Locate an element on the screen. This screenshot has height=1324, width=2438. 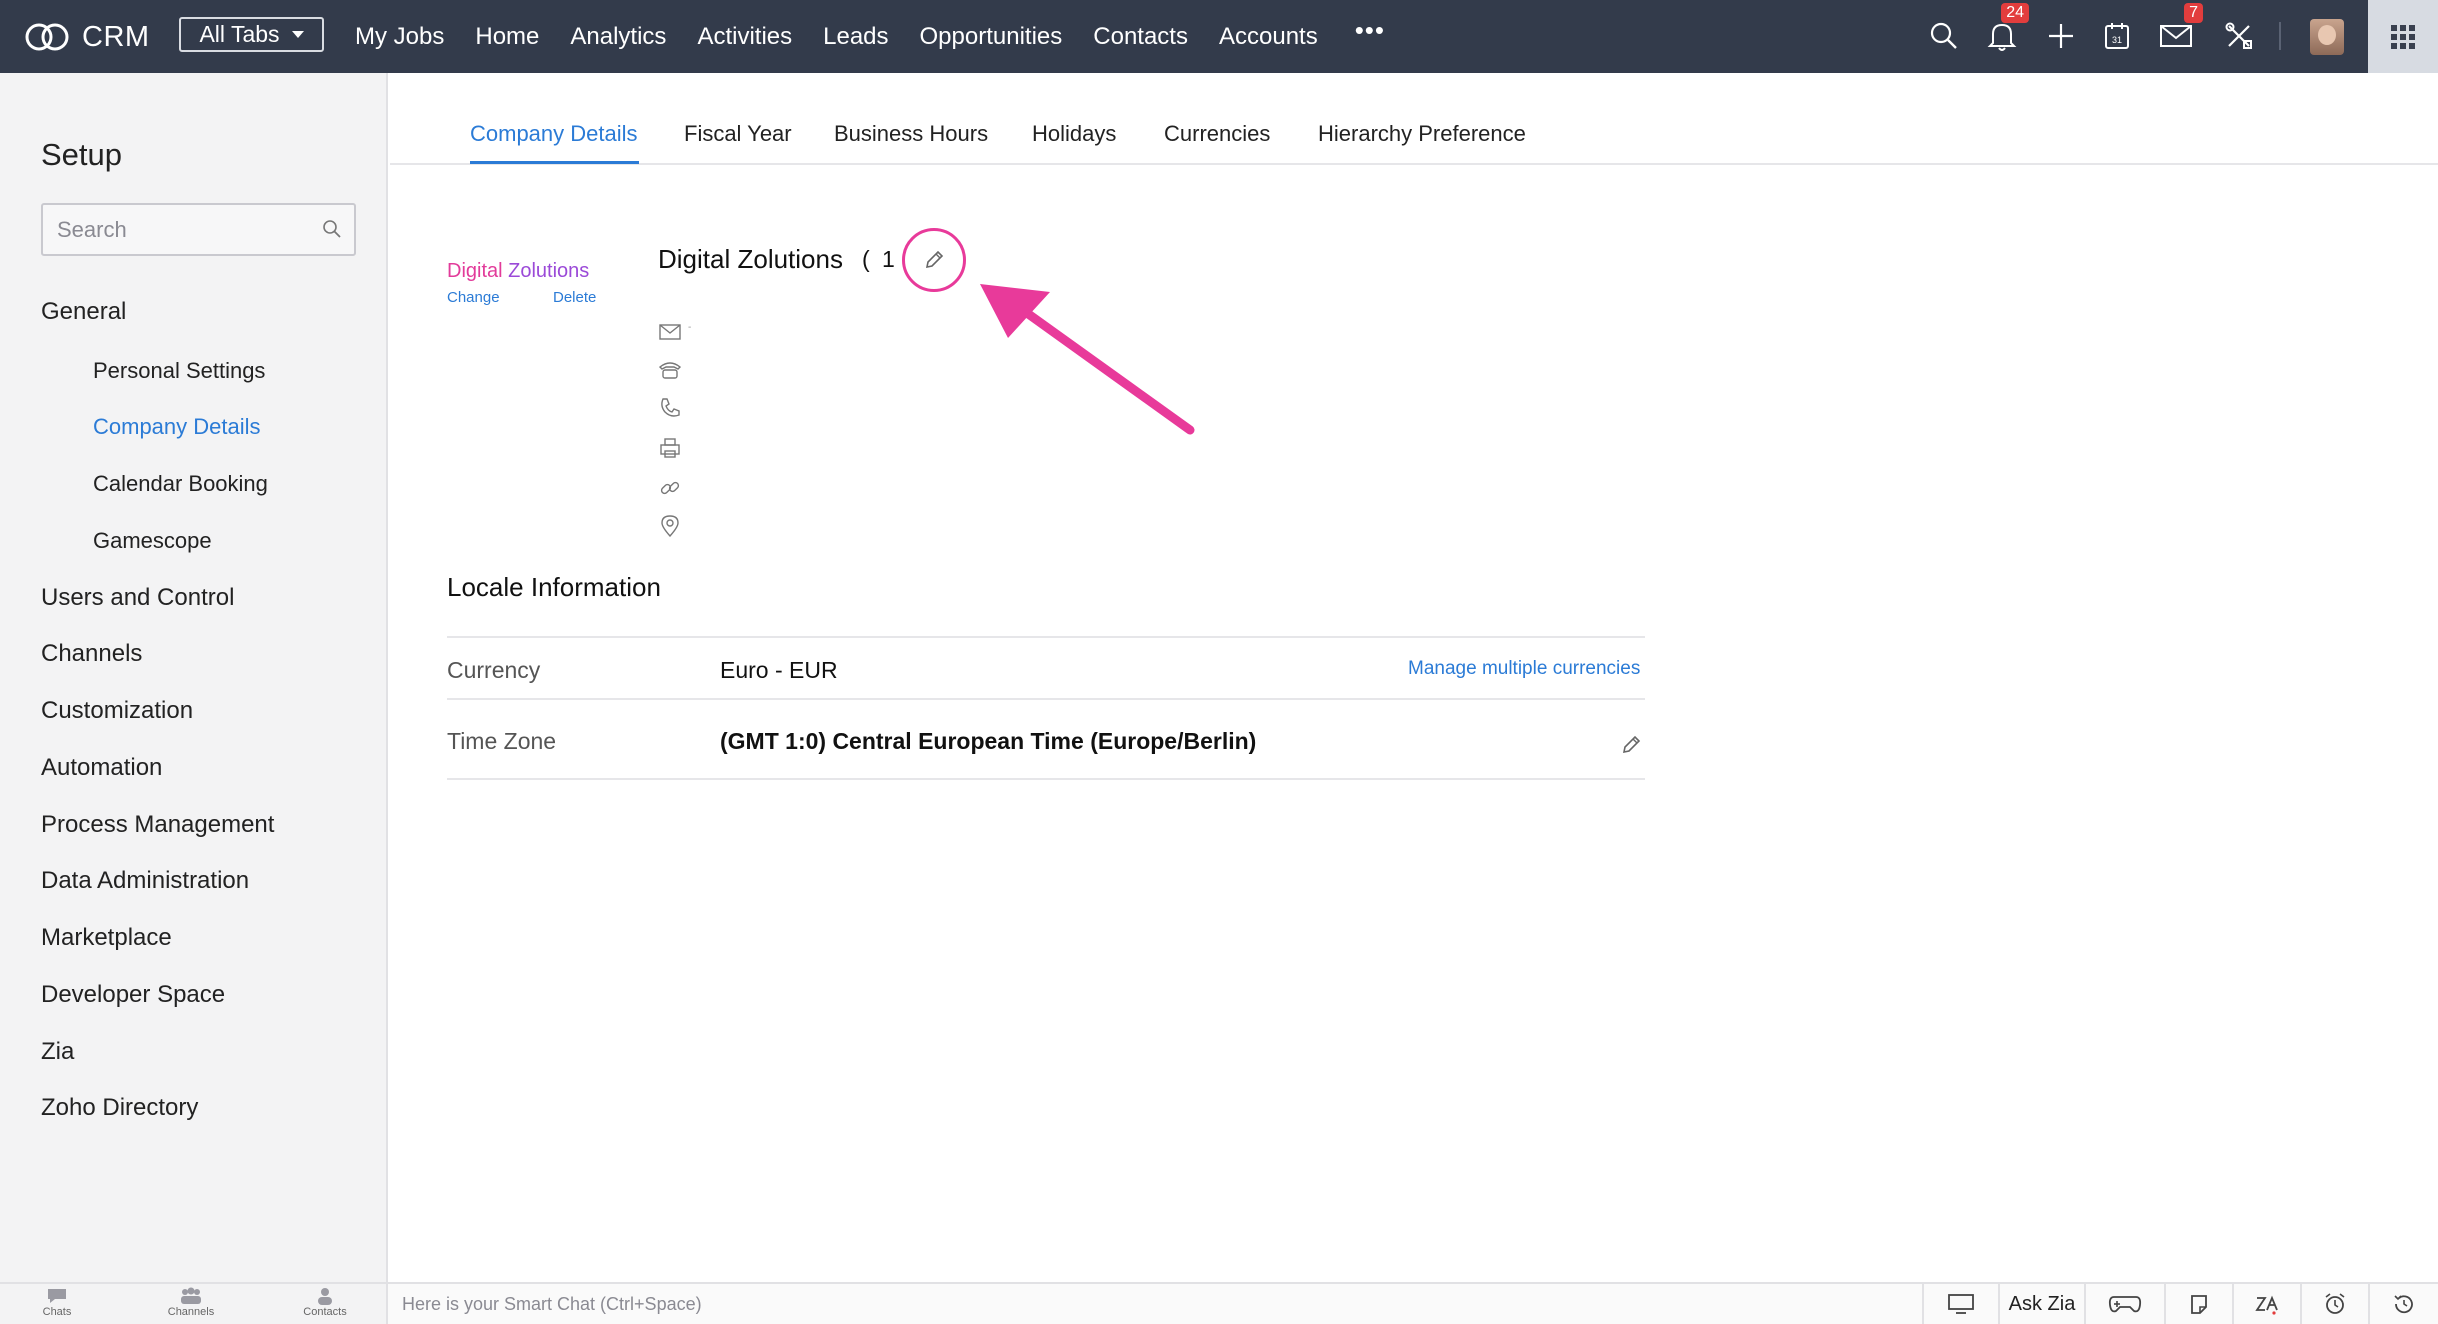
more-tabs-icon: ••• is located at coordinates (1370, 30).